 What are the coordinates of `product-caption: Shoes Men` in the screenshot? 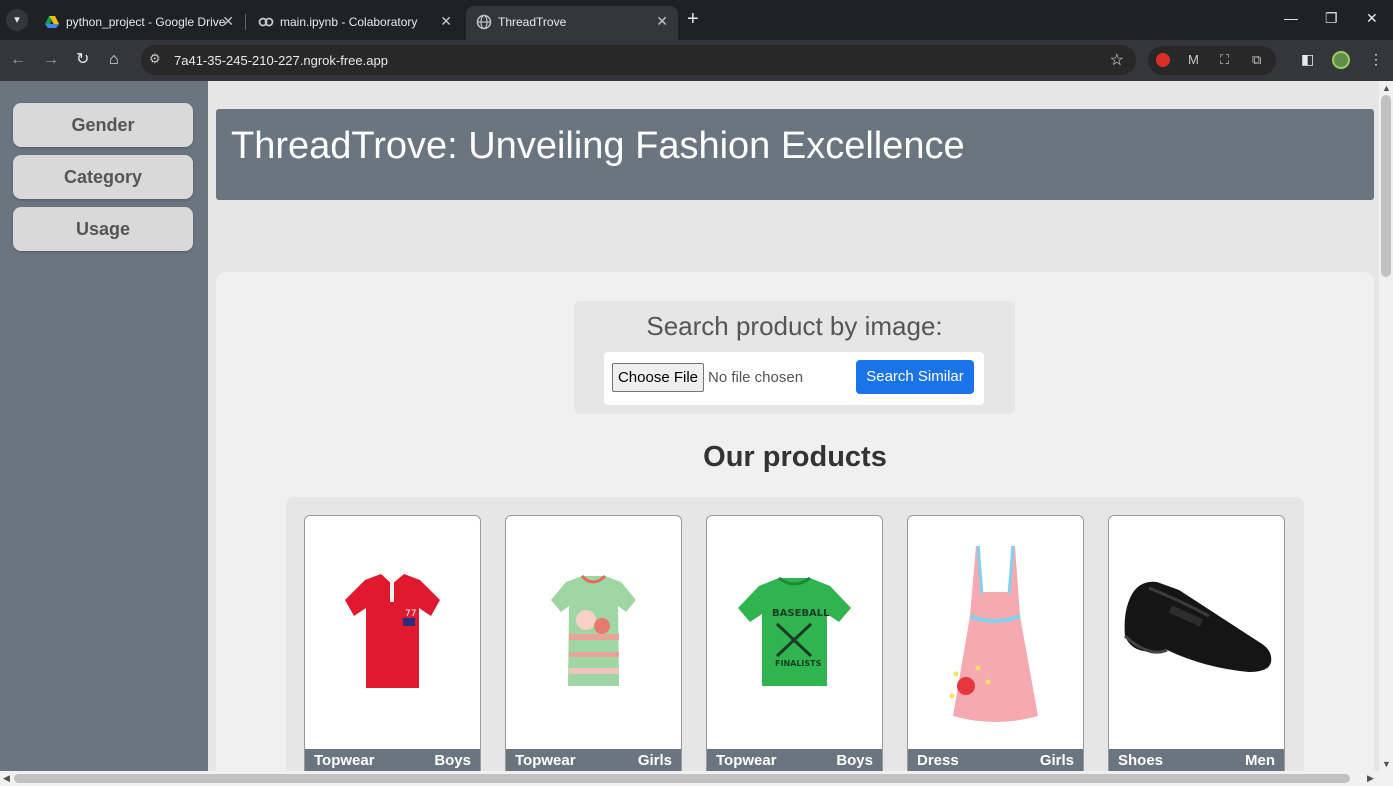 It's located at (1196, 760).